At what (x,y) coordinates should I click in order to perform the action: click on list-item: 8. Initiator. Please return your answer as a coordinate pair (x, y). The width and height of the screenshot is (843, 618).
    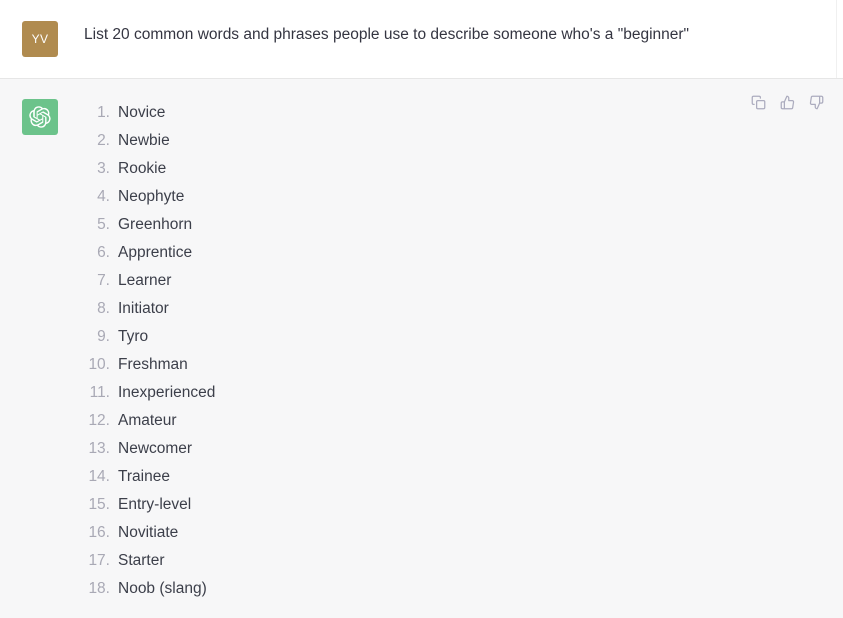
    Looking at the image, I should click on (403, 309).